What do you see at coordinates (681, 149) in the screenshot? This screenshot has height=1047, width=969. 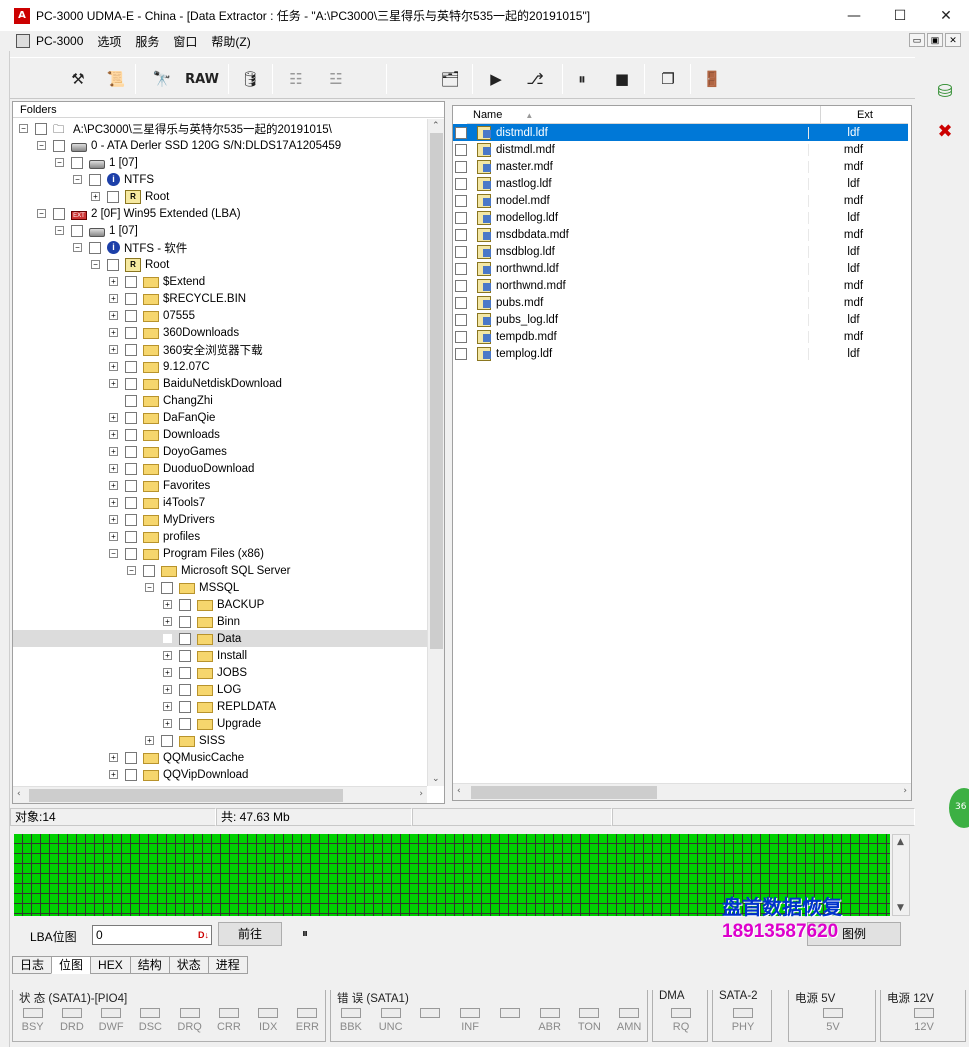 I see `file-row: distmdl.mdf mdf` at bounding box center [681, 149].